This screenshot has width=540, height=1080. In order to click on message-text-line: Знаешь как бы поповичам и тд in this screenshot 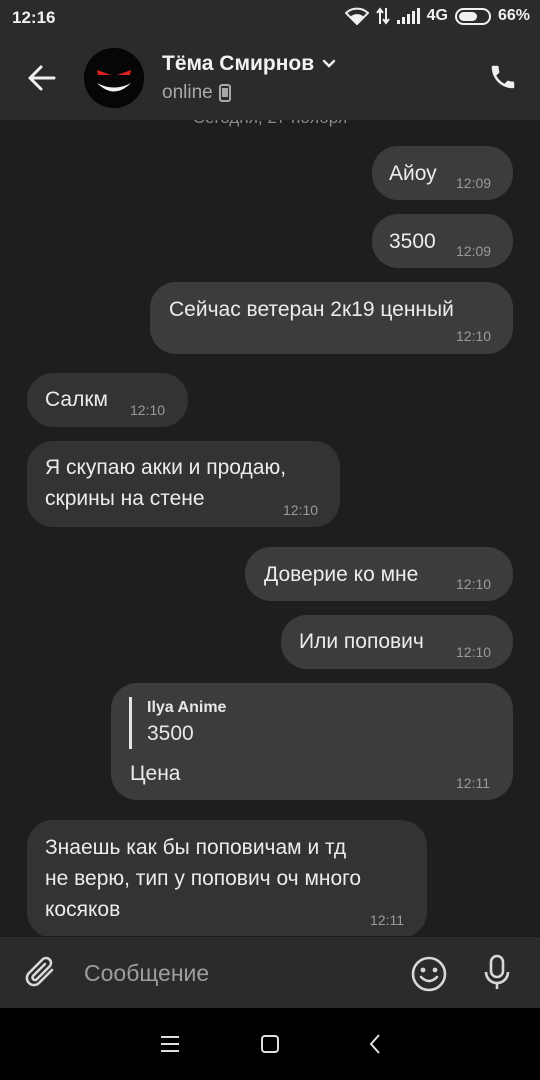, I will do `click(196, 847)`.